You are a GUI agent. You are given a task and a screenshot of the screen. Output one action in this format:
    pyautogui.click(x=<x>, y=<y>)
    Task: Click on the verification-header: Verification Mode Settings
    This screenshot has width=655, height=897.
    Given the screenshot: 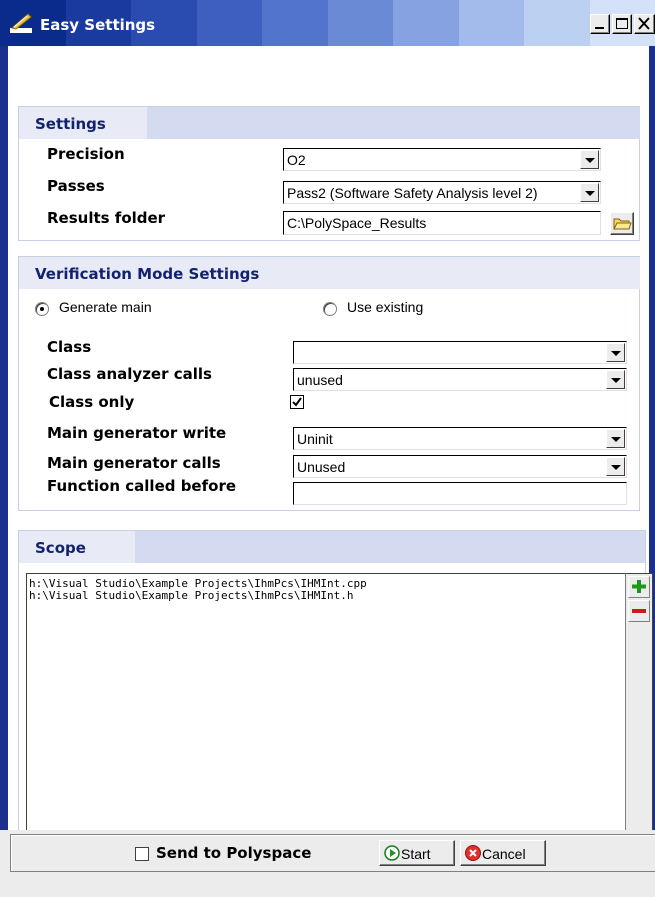 What is the action you would take?
    pyautogui.click(x=329, y=273)
    